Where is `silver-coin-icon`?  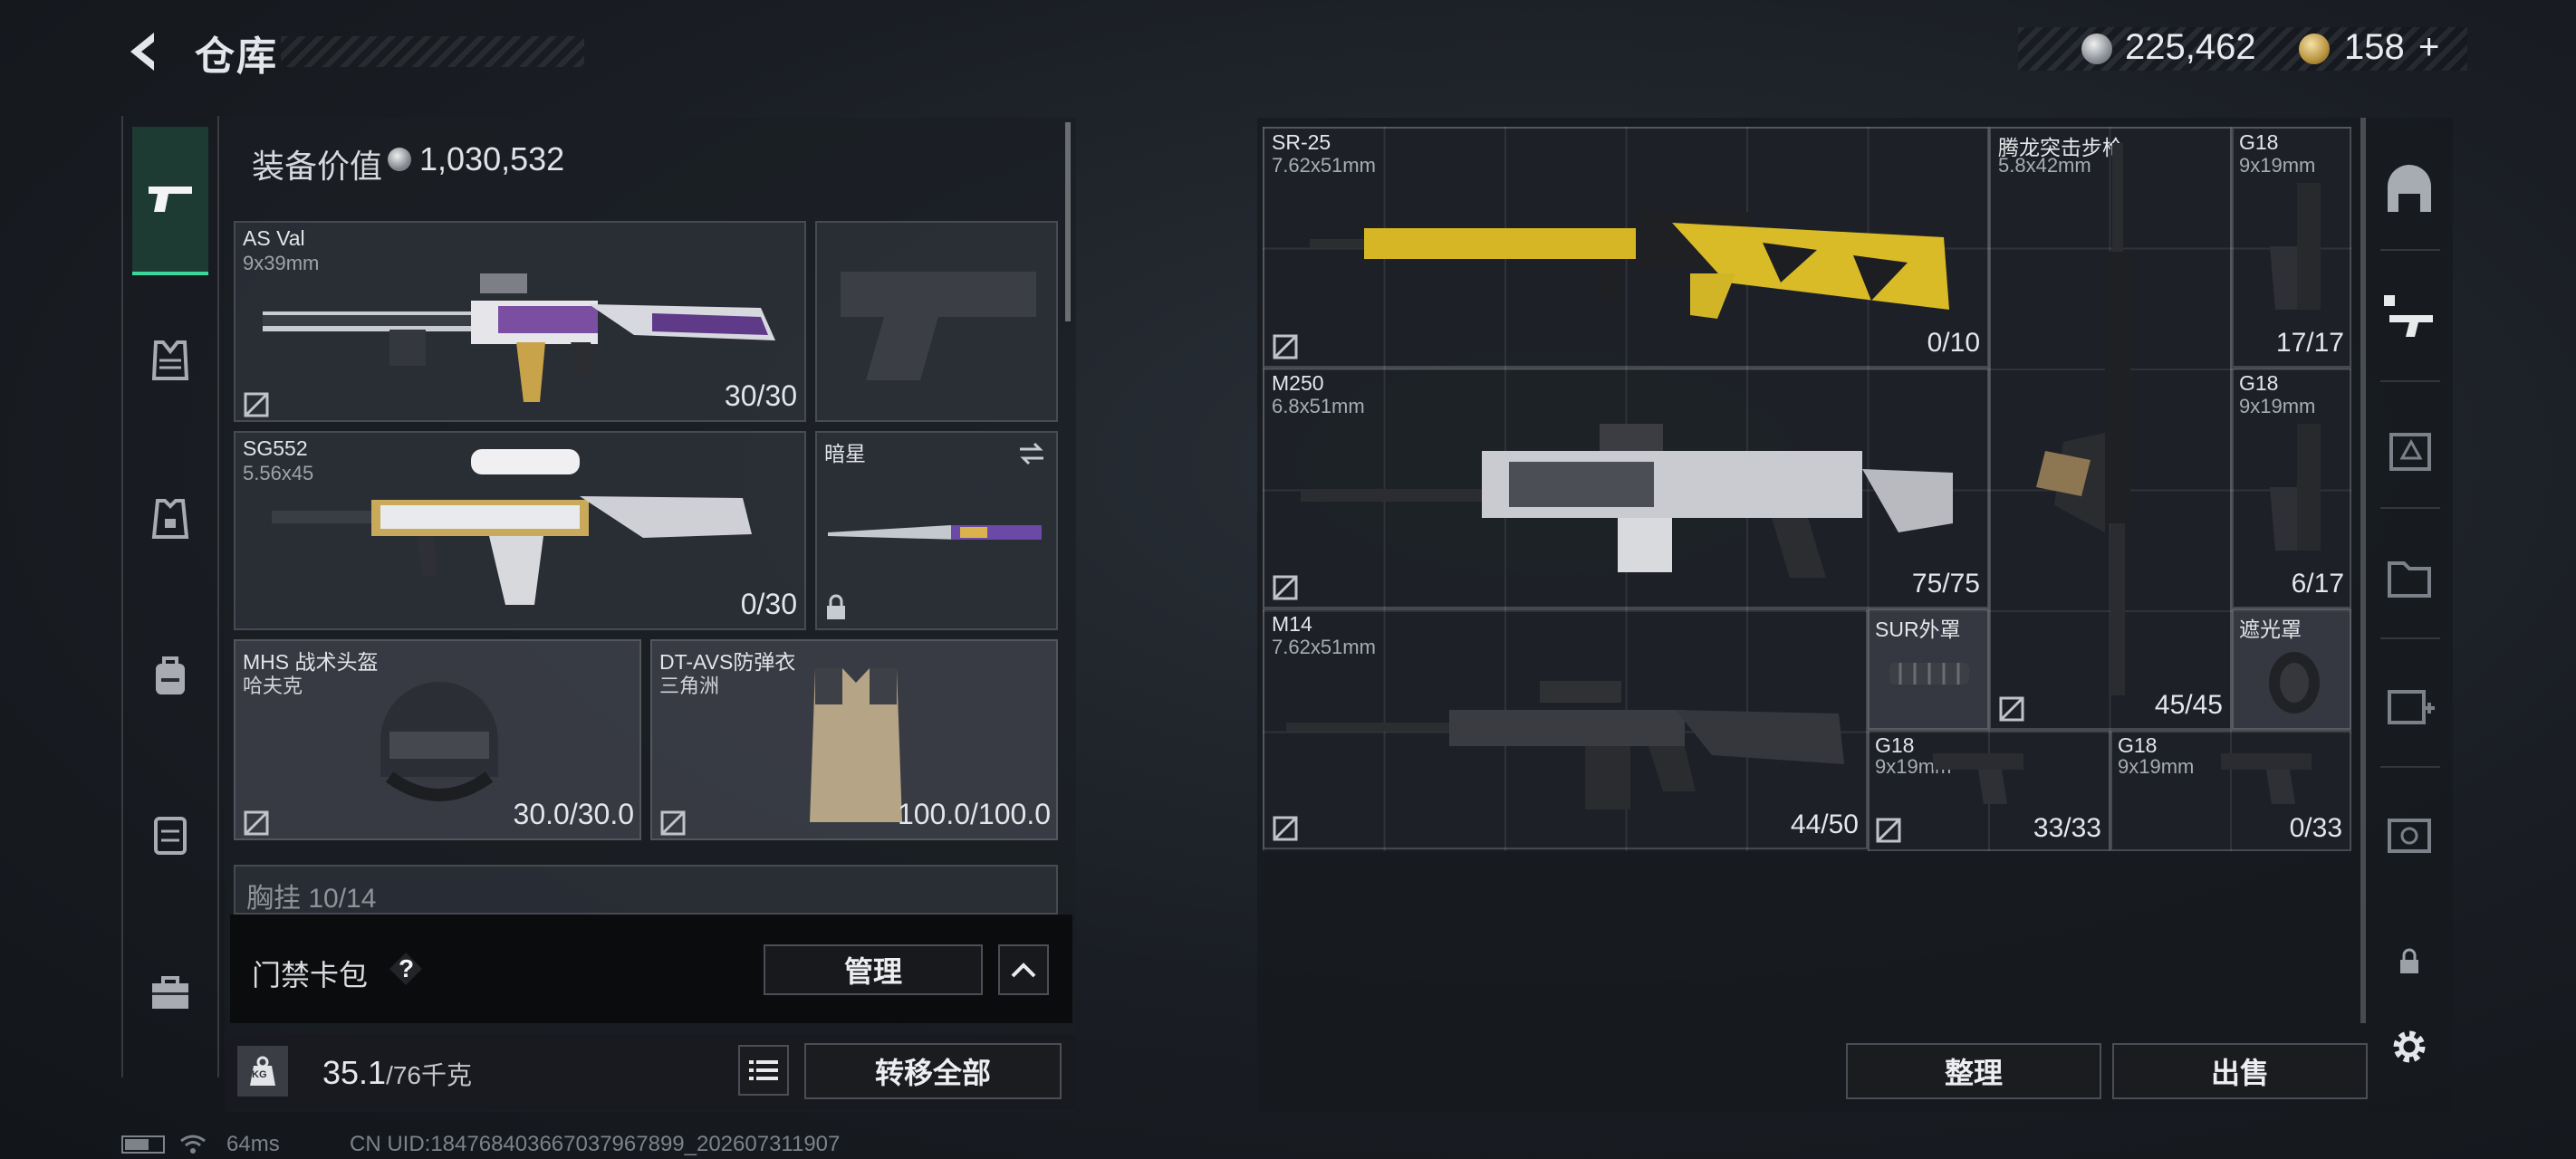
silver-coin-icon is located at coordinates (2096, 49).